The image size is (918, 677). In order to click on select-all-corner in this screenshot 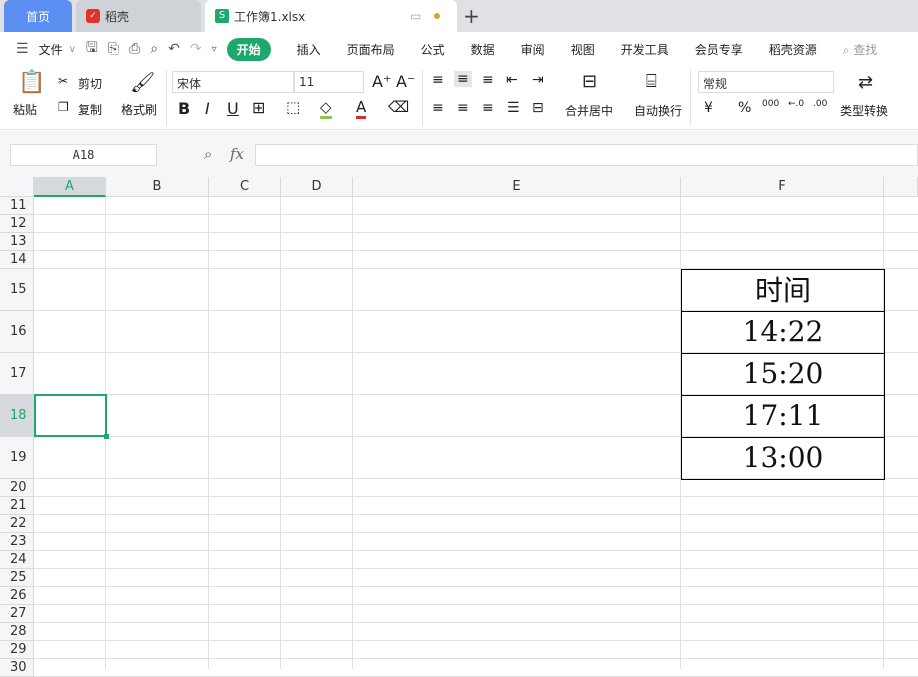, I will do `click(17, 187)`.